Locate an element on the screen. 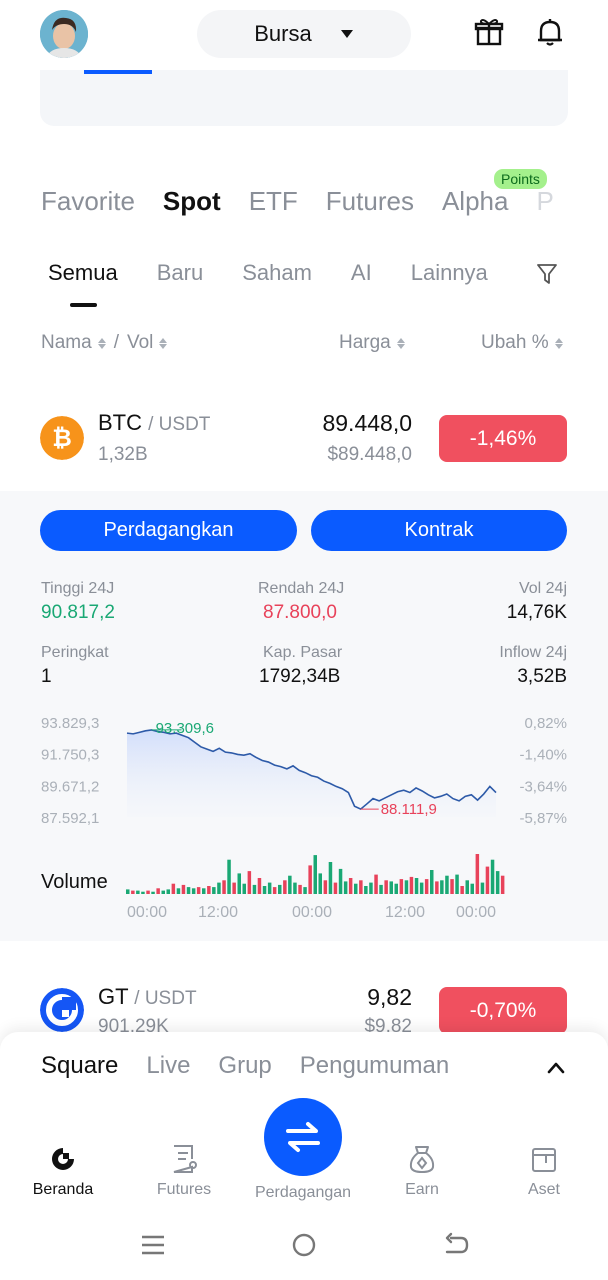 The height and width of the screenshot is (1280, 608). feed-tabs: Square Live Grup Pengumuman is located at coordinates (259, 1066).